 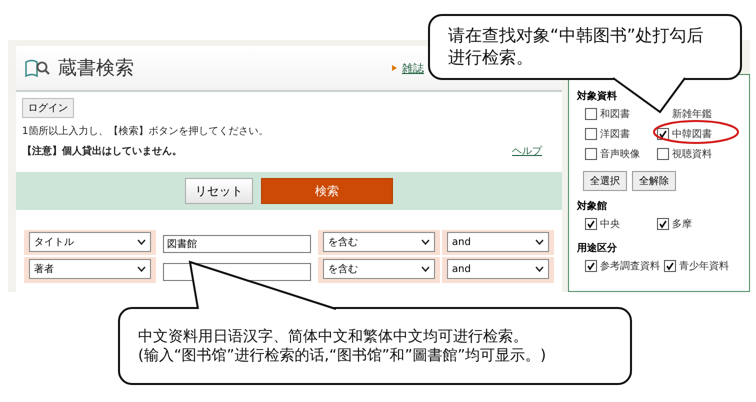 I want to click on page-title: 蔵書検索, so click(x=96, y=68).